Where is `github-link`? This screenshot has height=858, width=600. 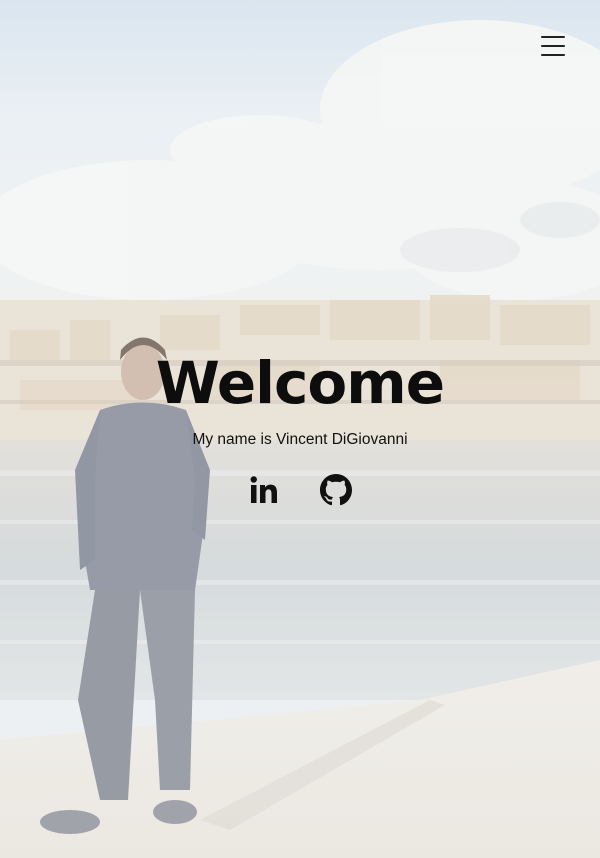
github-link is located at coordinates (336, 490).